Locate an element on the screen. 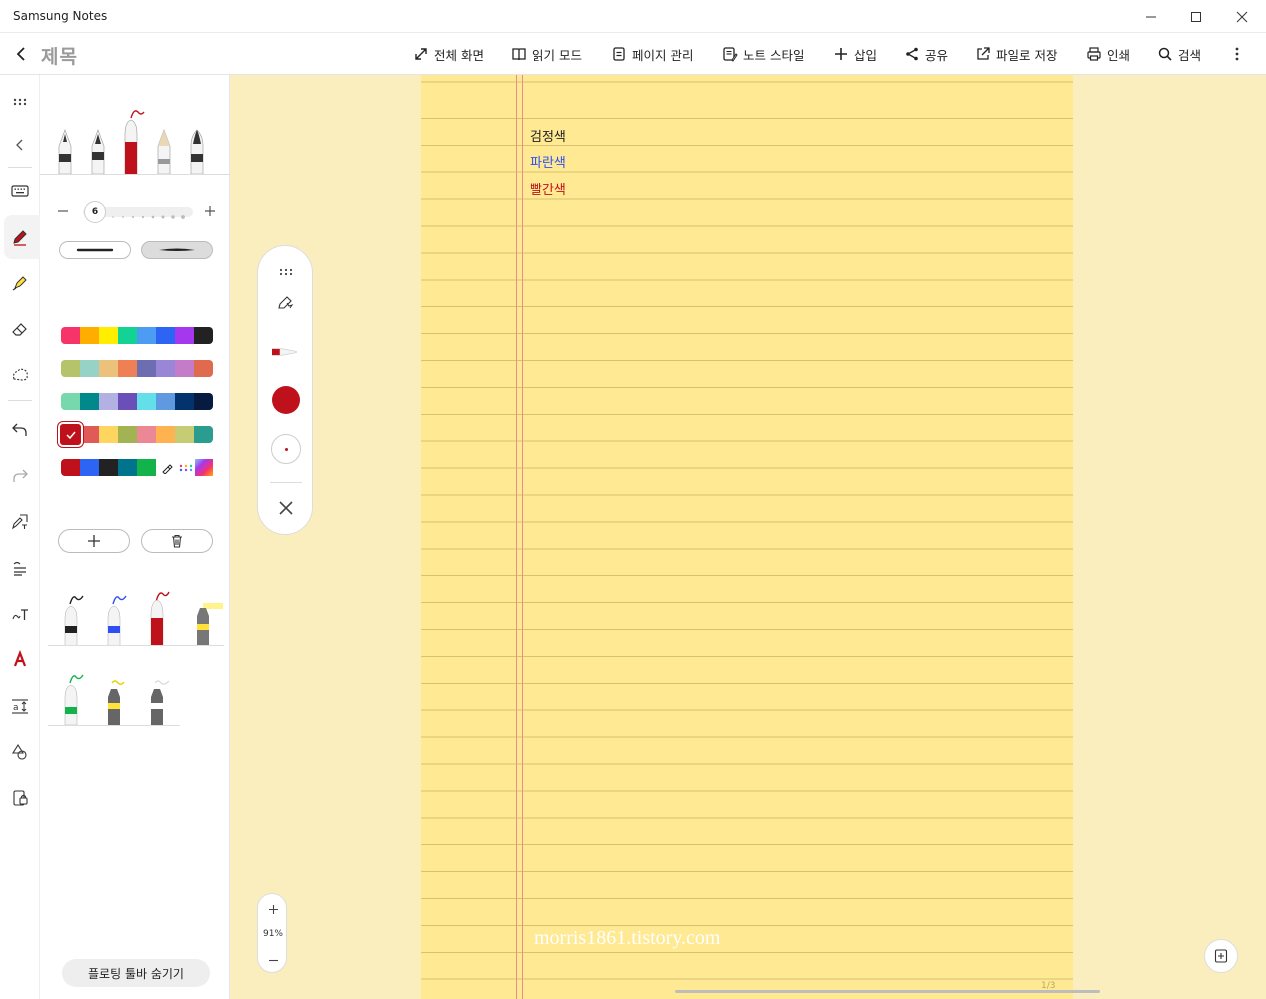  lasso-tool-button is located at coordinates (20, 375).